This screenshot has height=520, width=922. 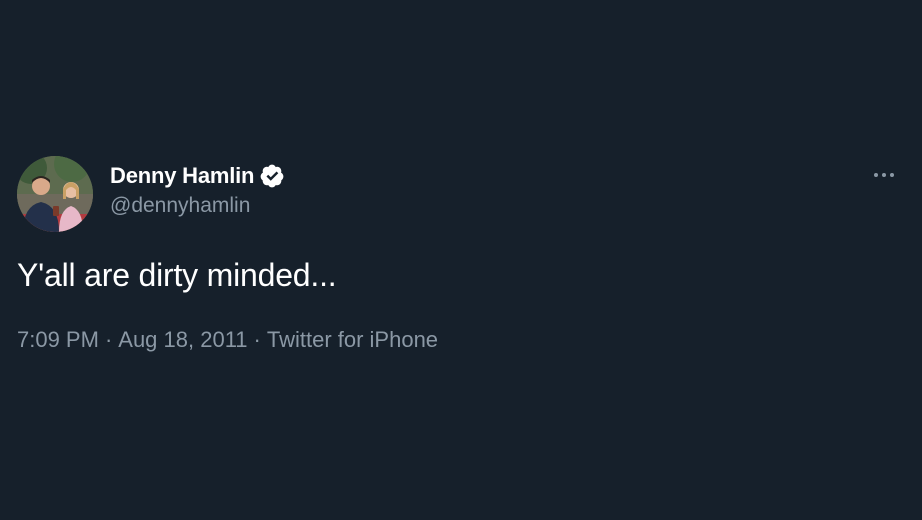 What do you see at coordinates (182, 176) in the screenshot?
I see `display-name: Denny Hamlin` at bounding box center [182, 176].